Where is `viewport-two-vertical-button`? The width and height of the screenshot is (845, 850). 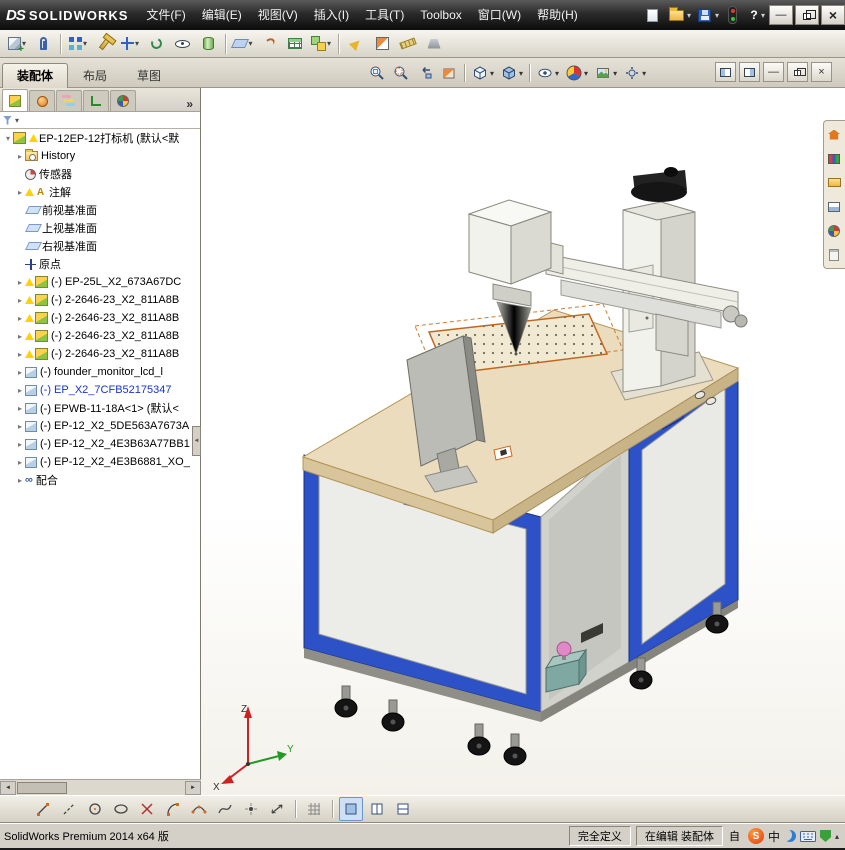
viewport-two-vertical-button is located at coordinates (403, 809).